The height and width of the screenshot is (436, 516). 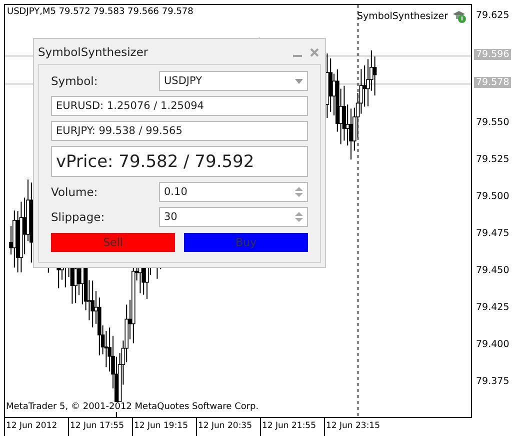 What do you see at coordinates (492, 159) in the screenshot?
I see `price-tick-label: 79.525` at bounding box center [492, 159].